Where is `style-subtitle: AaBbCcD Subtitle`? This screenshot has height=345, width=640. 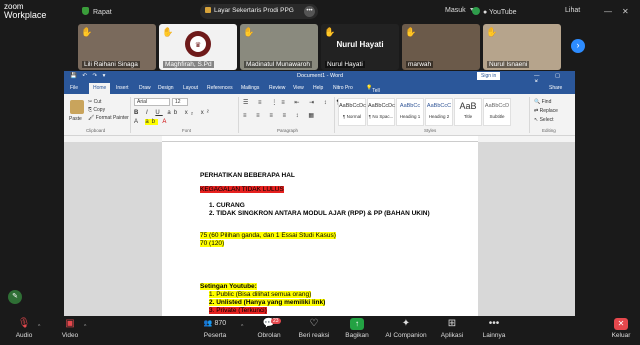 style-subtitle: AaBbCcD Subtitle is located at coordinates (497, 112).